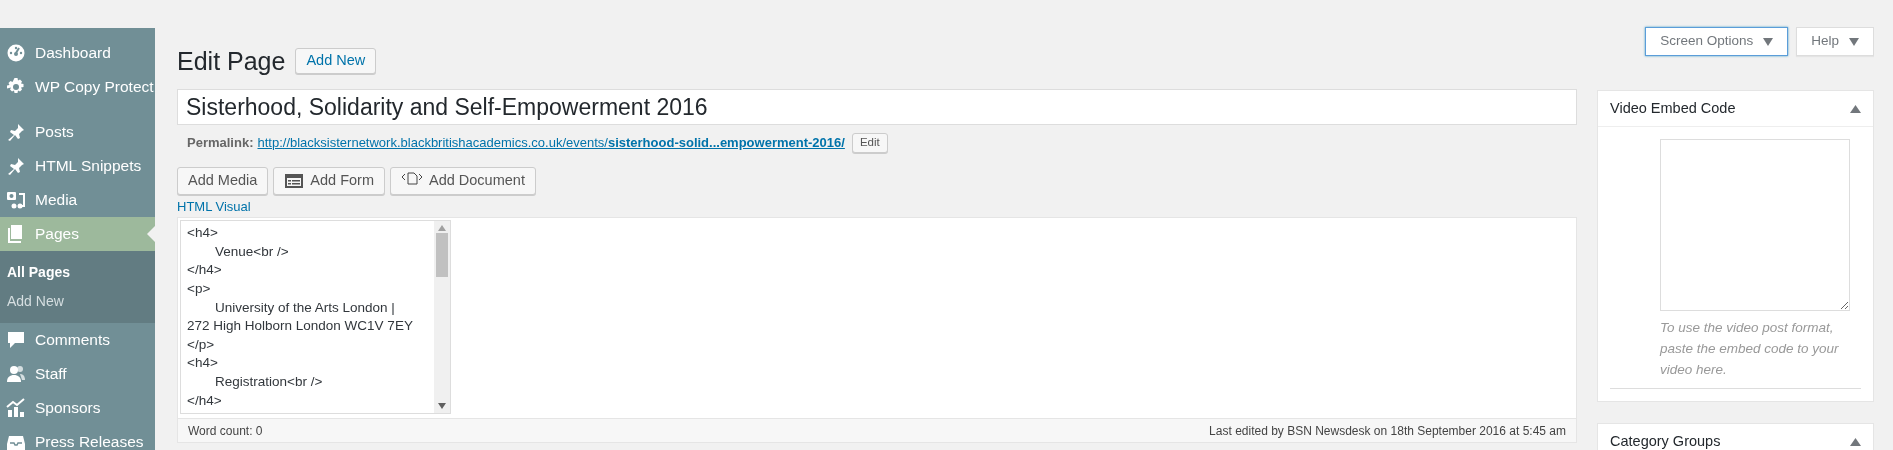 The height and width of the screenshot is (450, 1893). I want to click on edit-button: Edit, so click(869, 143).